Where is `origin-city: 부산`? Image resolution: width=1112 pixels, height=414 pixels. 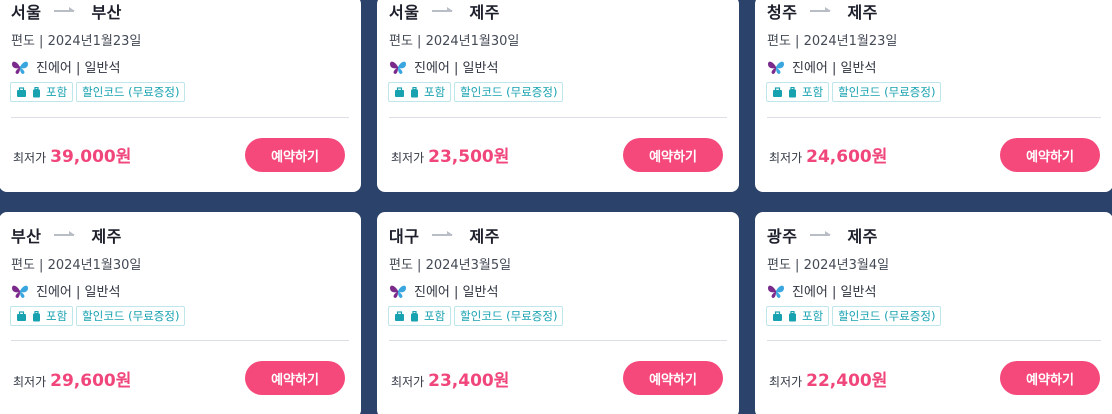 origin-city: 부산 is located at coordinates (26, 236).